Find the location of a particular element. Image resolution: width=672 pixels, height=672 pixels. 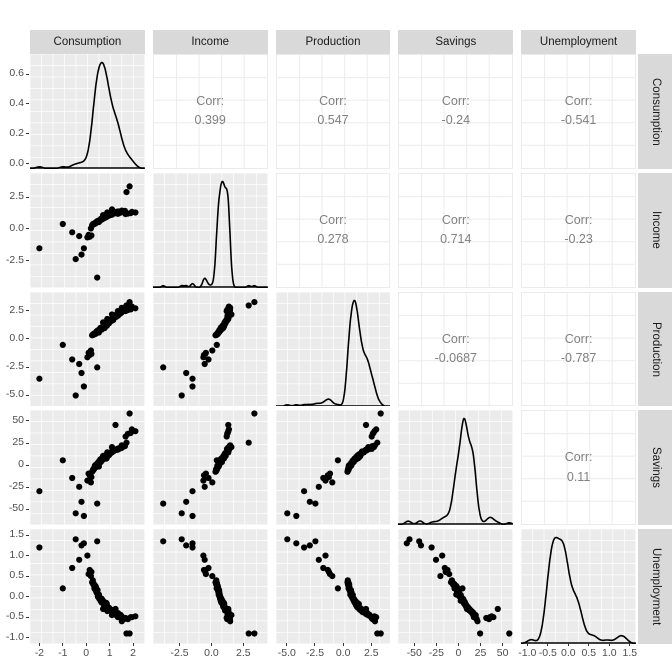

corr-panel-income-savings: Corr: 0.714 is located at coordinates (456, 230).